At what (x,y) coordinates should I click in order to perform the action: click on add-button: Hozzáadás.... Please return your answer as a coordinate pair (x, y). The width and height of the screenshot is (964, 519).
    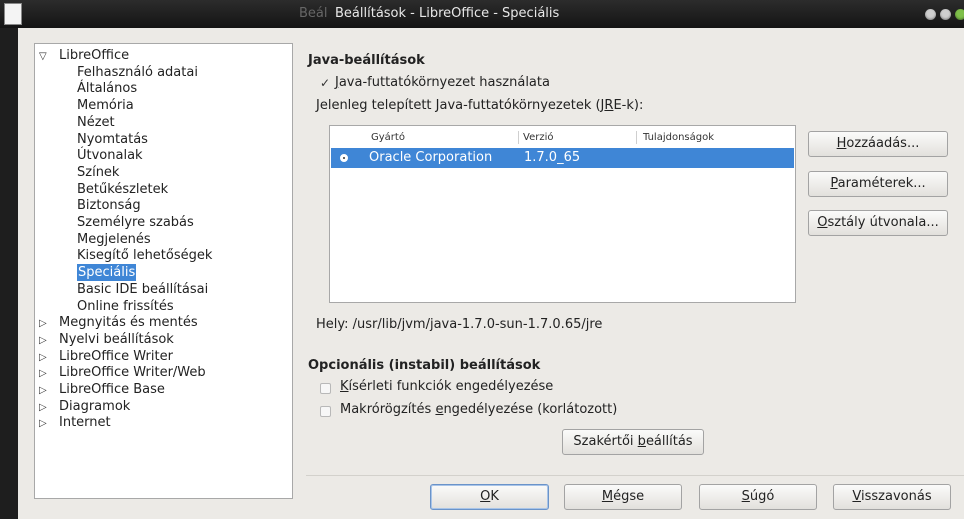
    Looking at the image, I should click on (878, 144).